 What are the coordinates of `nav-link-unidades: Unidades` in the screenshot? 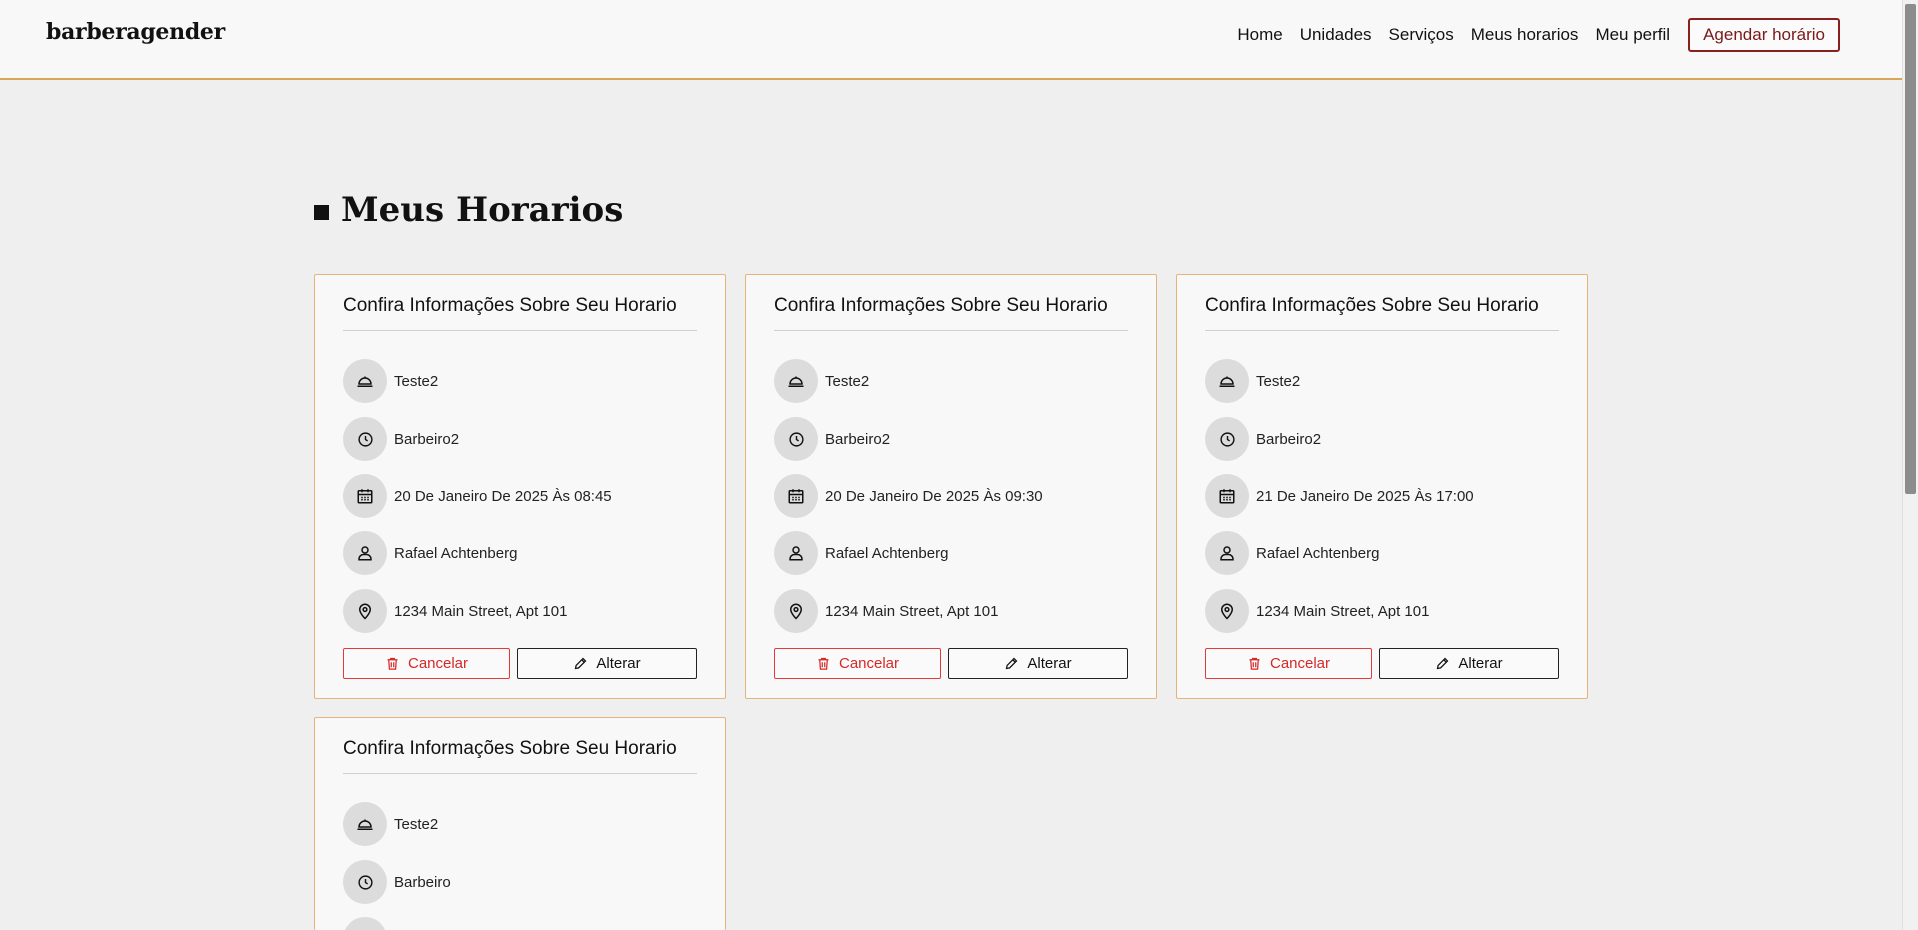 It's located at (1336, 35).